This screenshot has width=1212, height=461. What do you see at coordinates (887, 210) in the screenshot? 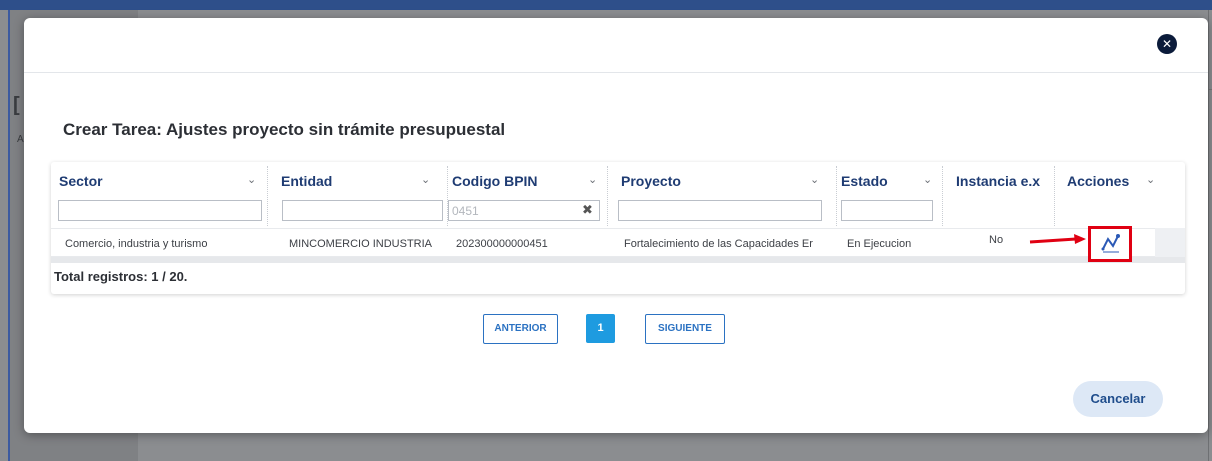
I see `estado-filter-input` at bounding box center [887, 210].